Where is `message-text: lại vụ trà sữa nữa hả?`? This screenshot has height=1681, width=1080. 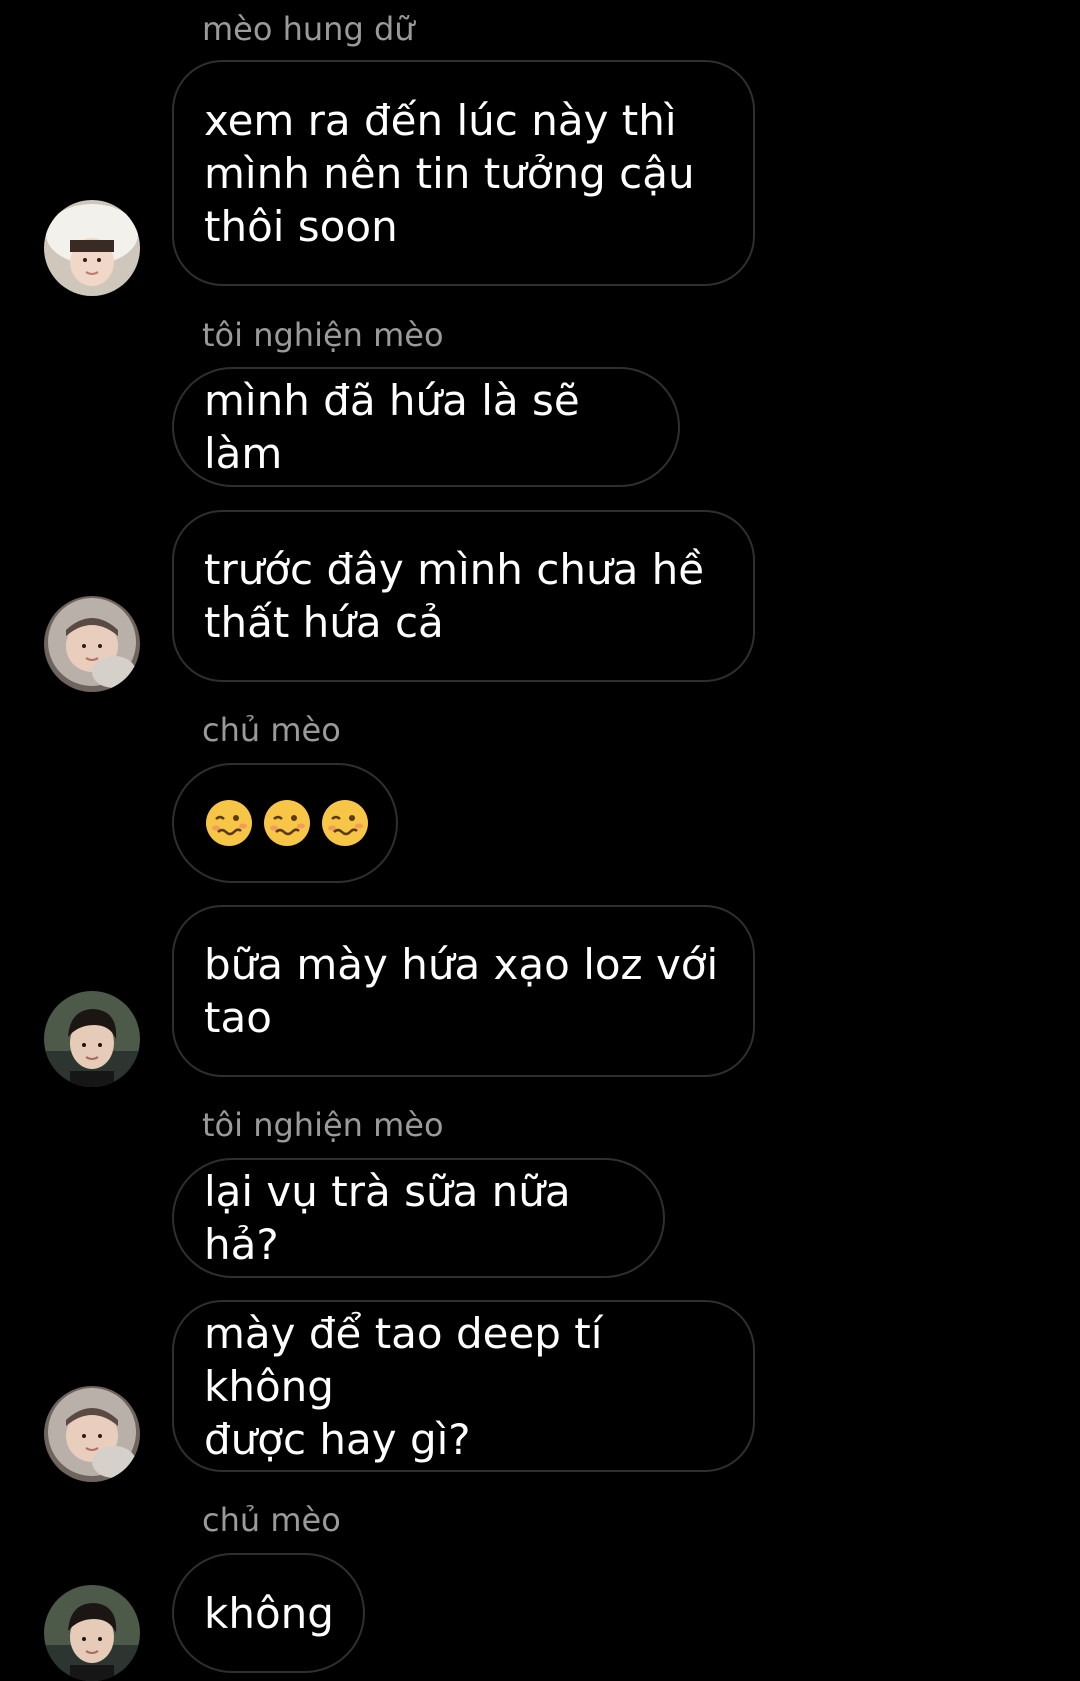
message-text: lại vụ trà sữa nữa hả? is located at coordinates (387, 1218).